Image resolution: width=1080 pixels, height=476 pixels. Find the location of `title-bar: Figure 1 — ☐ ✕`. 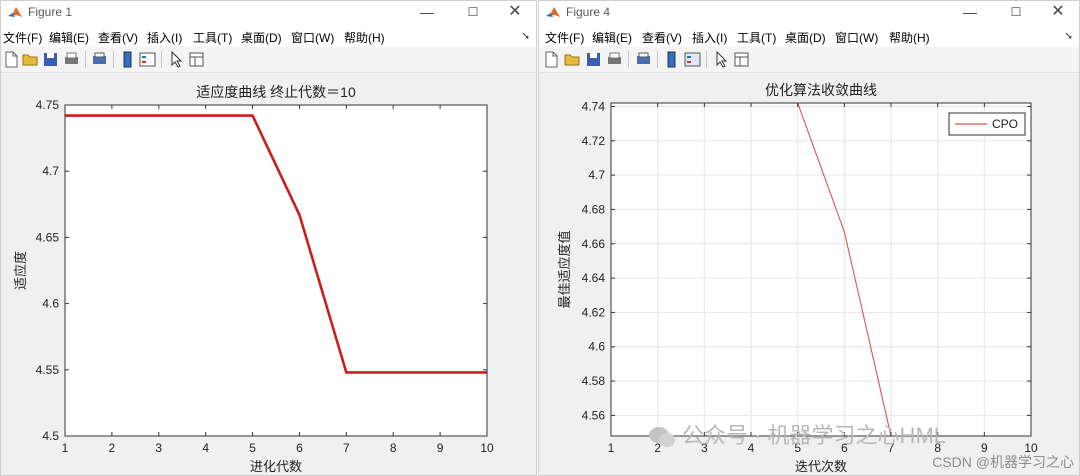

title-bar: Figure 1 — ☐ ✕ is located at coordinates (268, 13).